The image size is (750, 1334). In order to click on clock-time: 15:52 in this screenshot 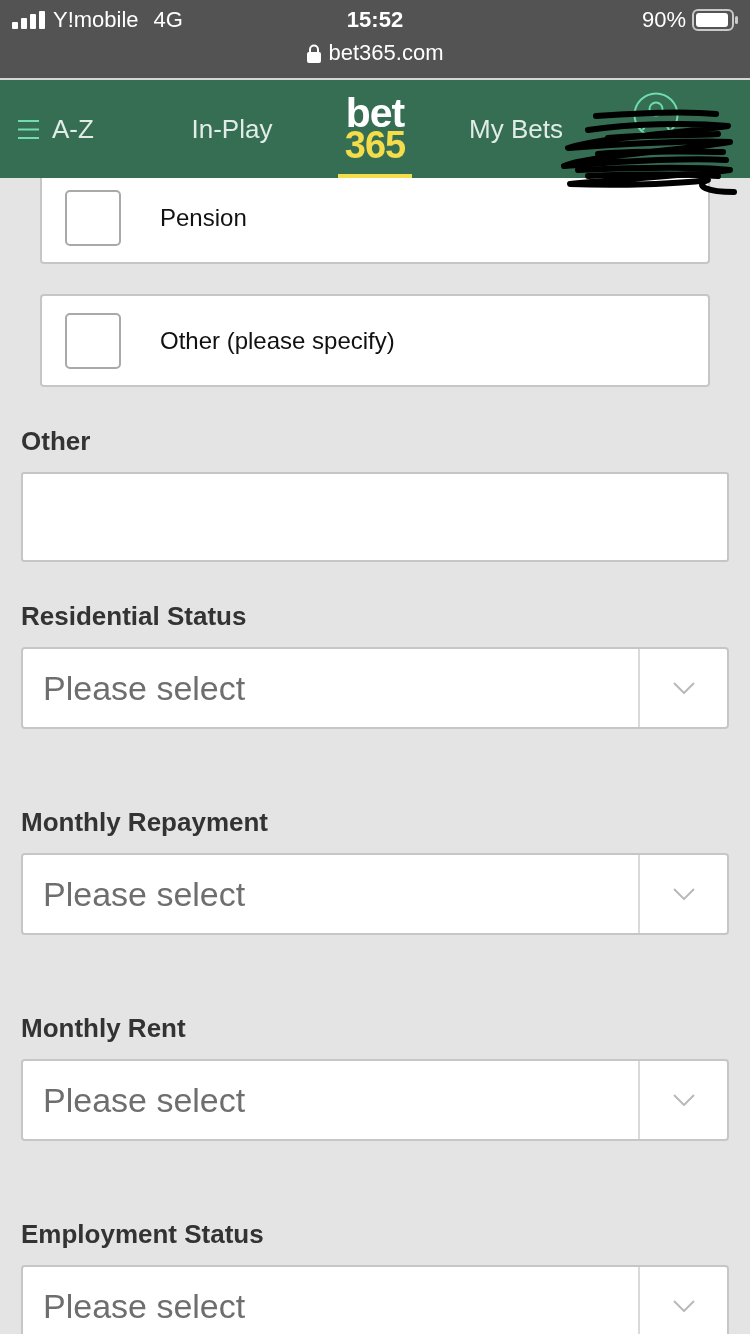, I will do `click(375, 20)`.